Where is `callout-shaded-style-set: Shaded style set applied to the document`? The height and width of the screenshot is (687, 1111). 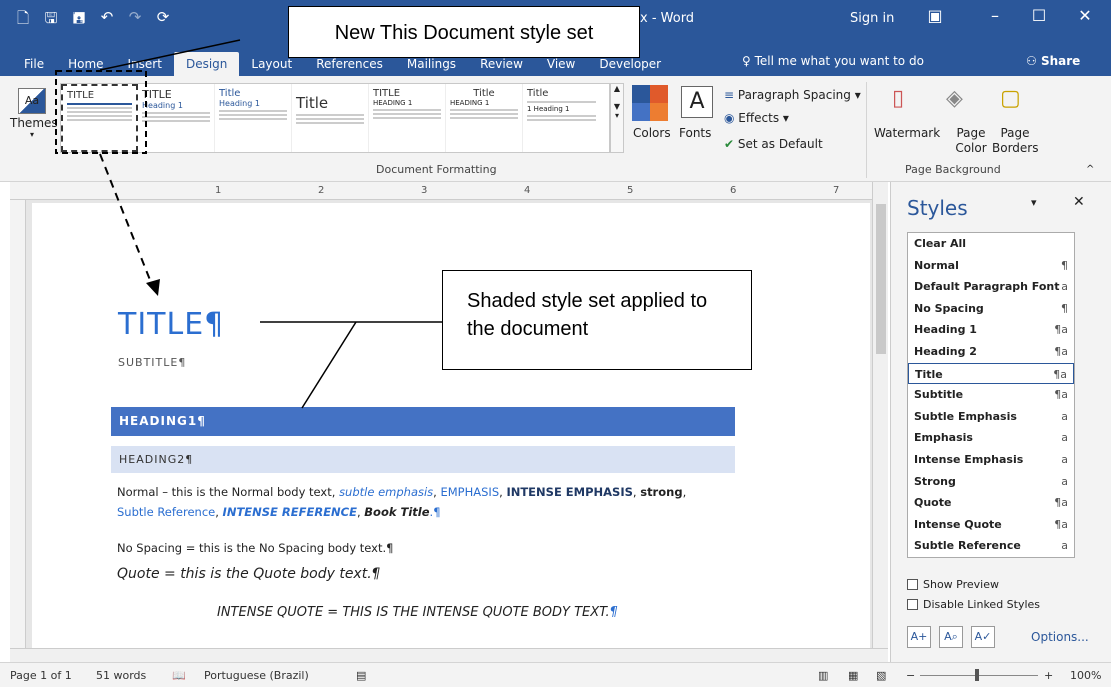
callout-shaded-style-set: Shaded style set applied to the document is located at coordinates (597, 320).